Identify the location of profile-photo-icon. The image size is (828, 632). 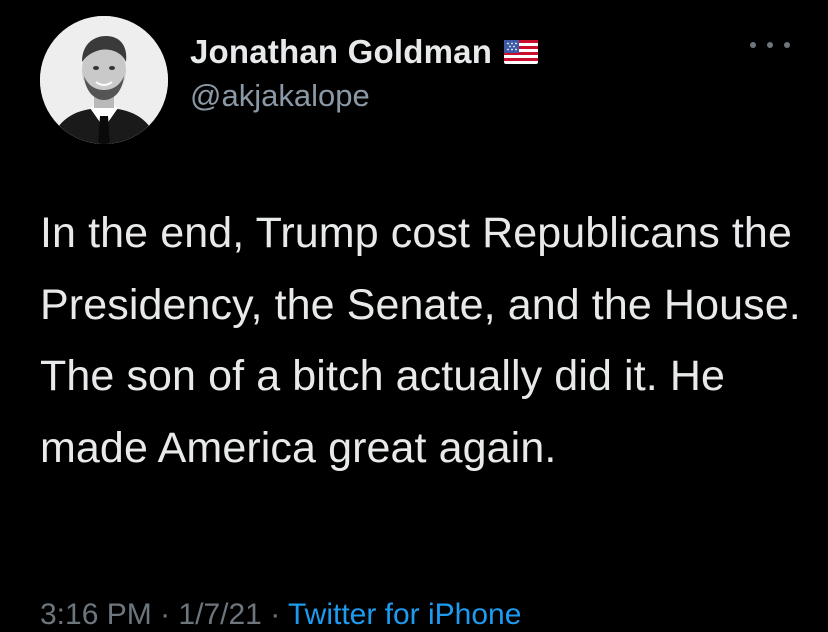
(104, 80).